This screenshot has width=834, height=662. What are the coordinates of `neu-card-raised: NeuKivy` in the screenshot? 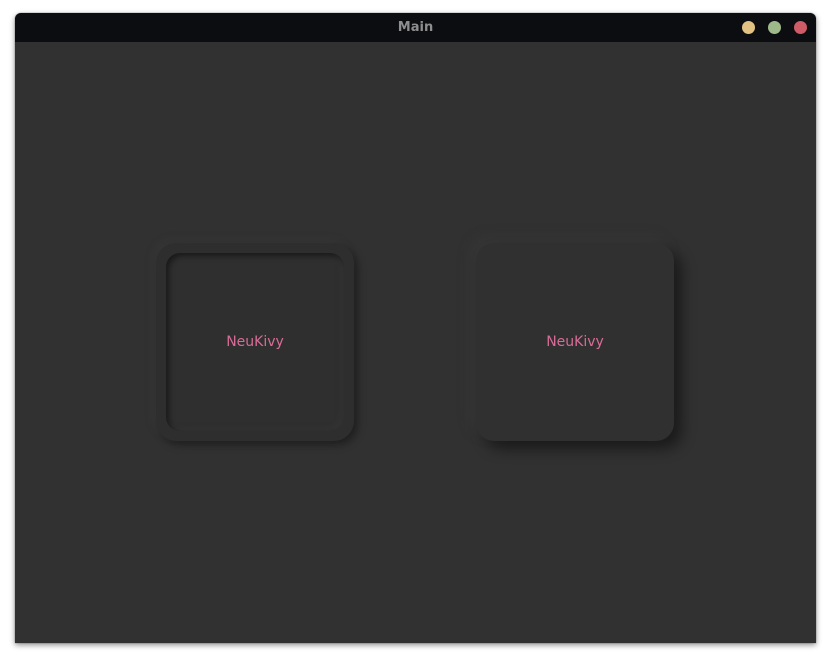 It's located at (575, 342).